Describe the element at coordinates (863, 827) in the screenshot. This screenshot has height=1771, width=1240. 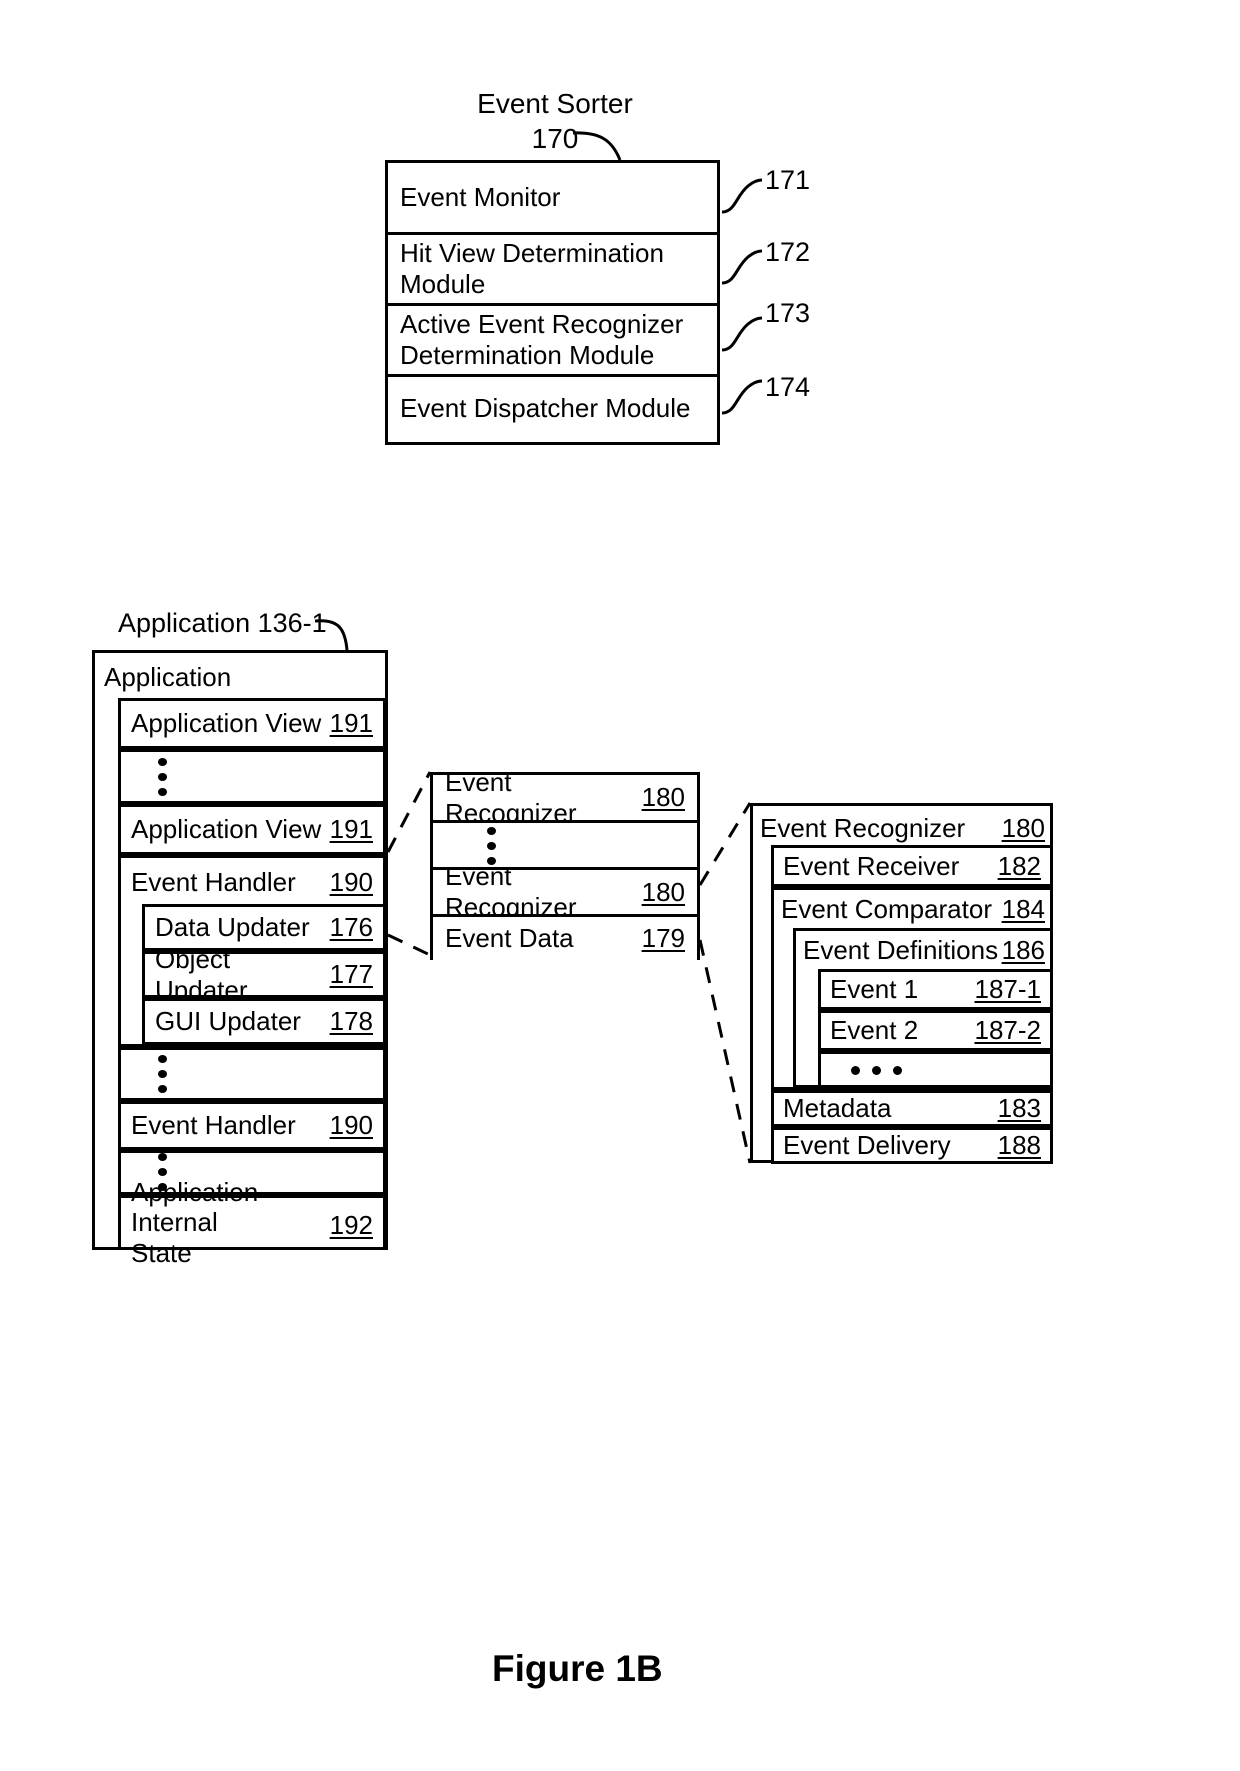
I see `event-recognizer-detail-label: Event Recognizer` at that location.